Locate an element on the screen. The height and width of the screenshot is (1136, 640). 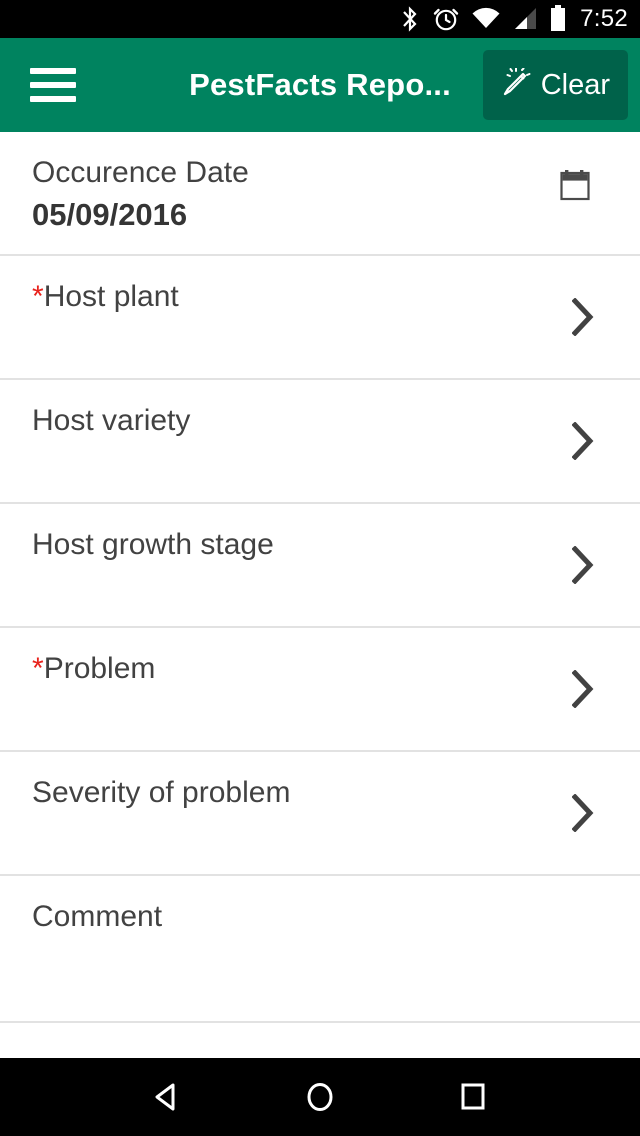
form-row-partial is located at coordinates (320, 1040).